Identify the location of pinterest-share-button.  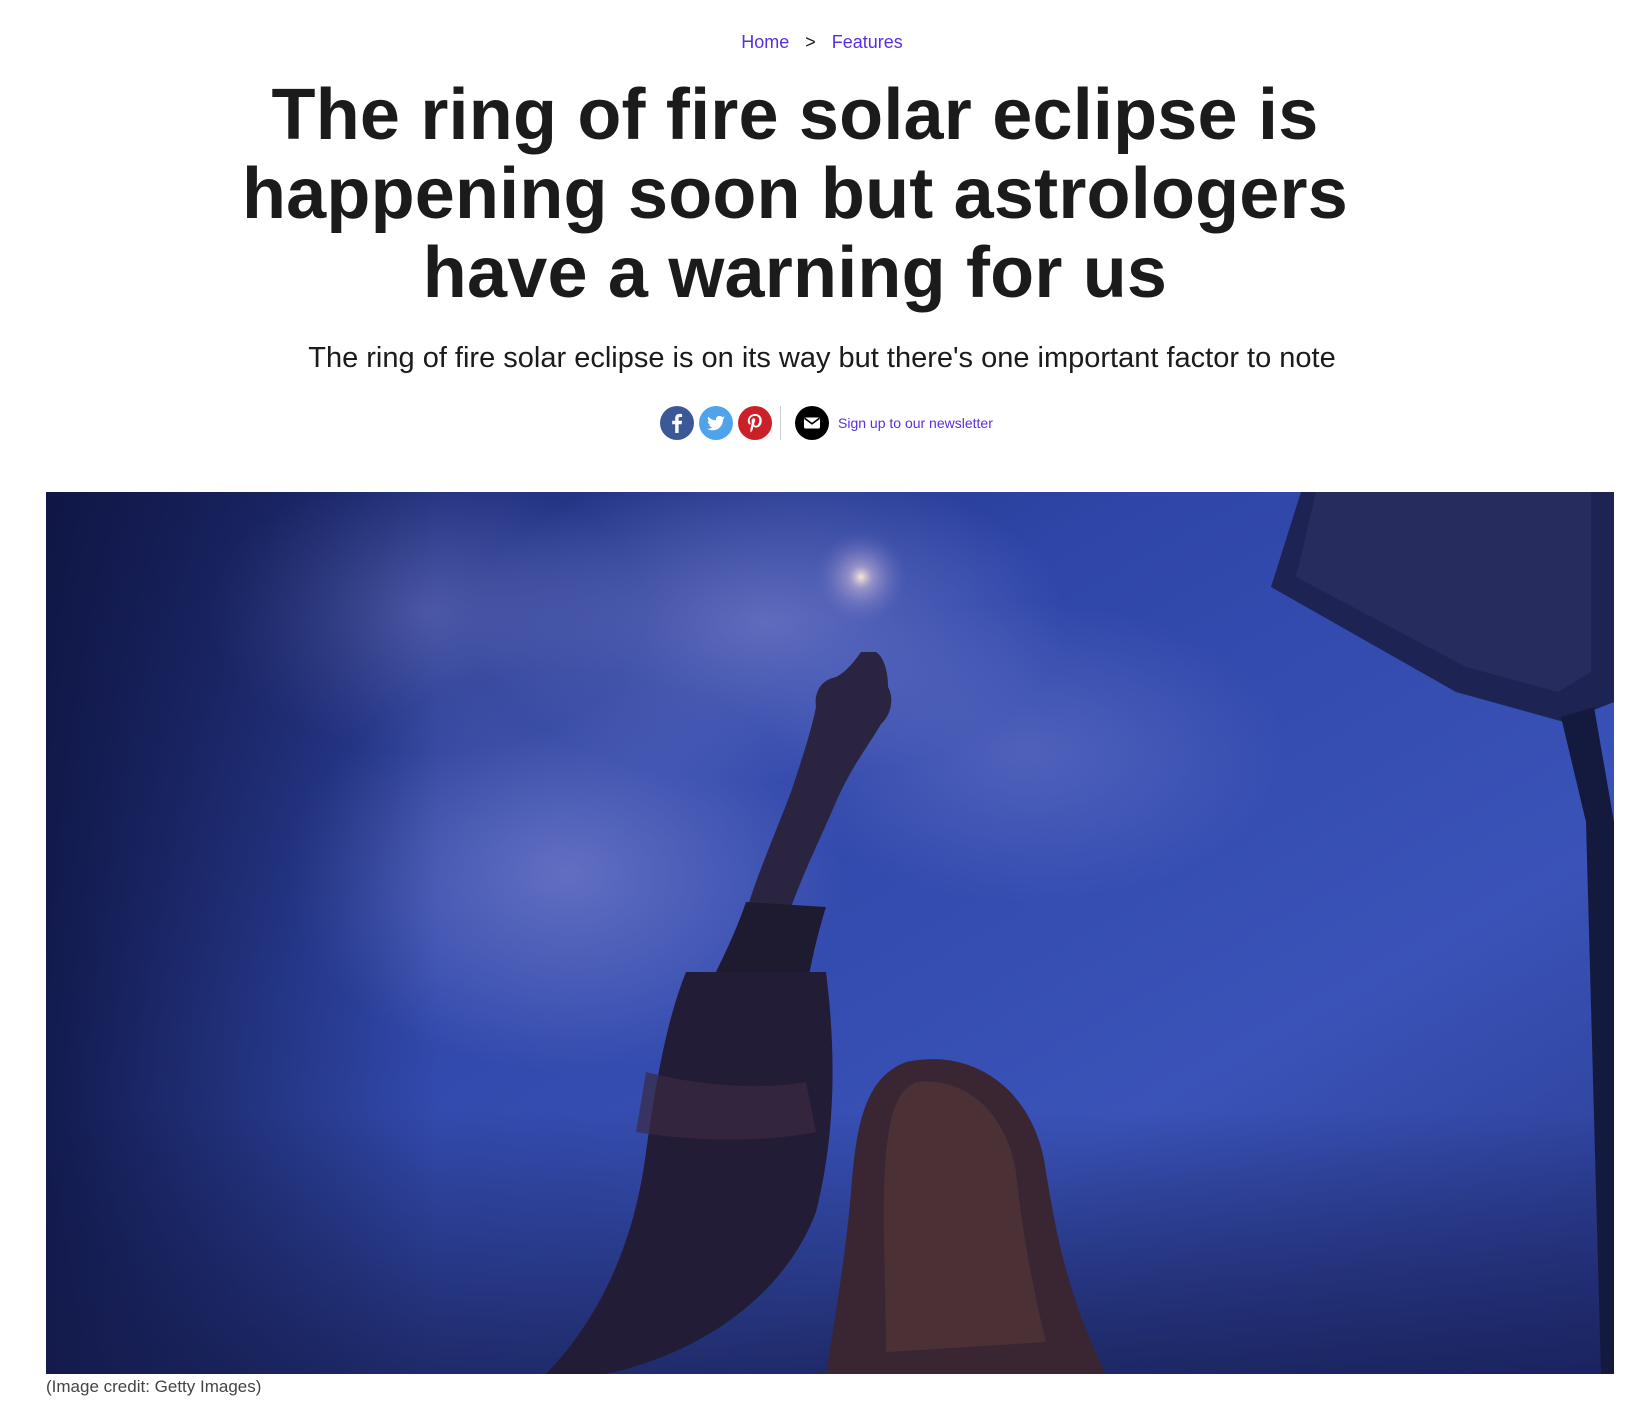
(755, 423).